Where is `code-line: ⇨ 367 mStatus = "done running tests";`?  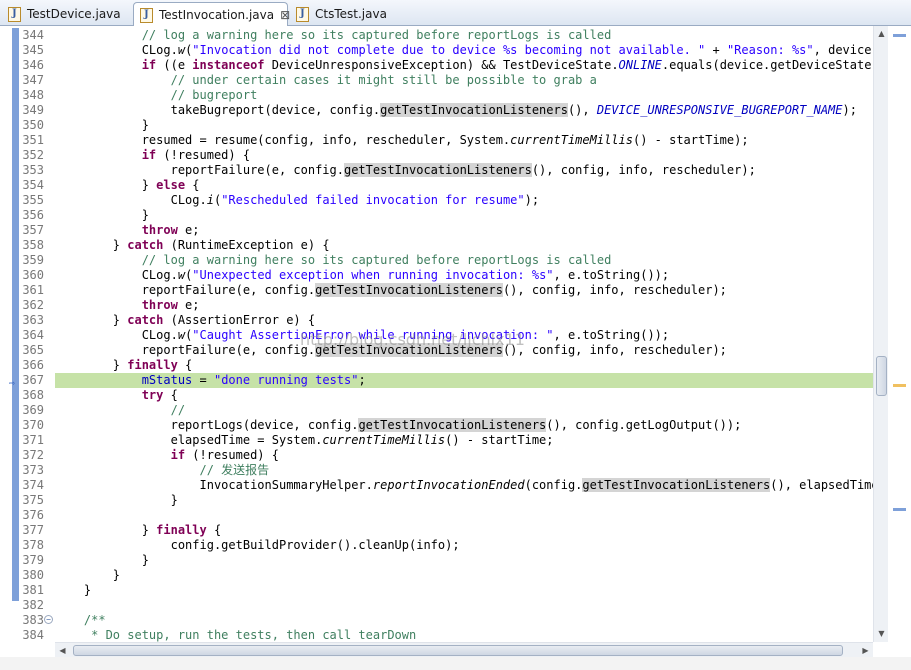 code-line: ⇨ 367 mStatus = "done running tests"; is located at coordinates (436, 381).